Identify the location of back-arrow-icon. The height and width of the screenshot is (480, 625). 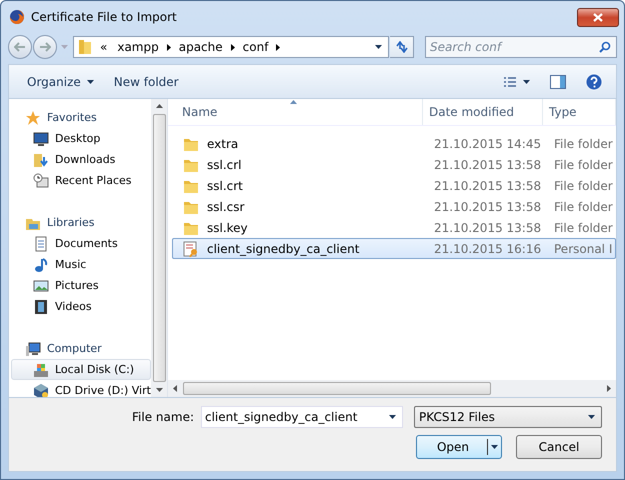
(20, 47).